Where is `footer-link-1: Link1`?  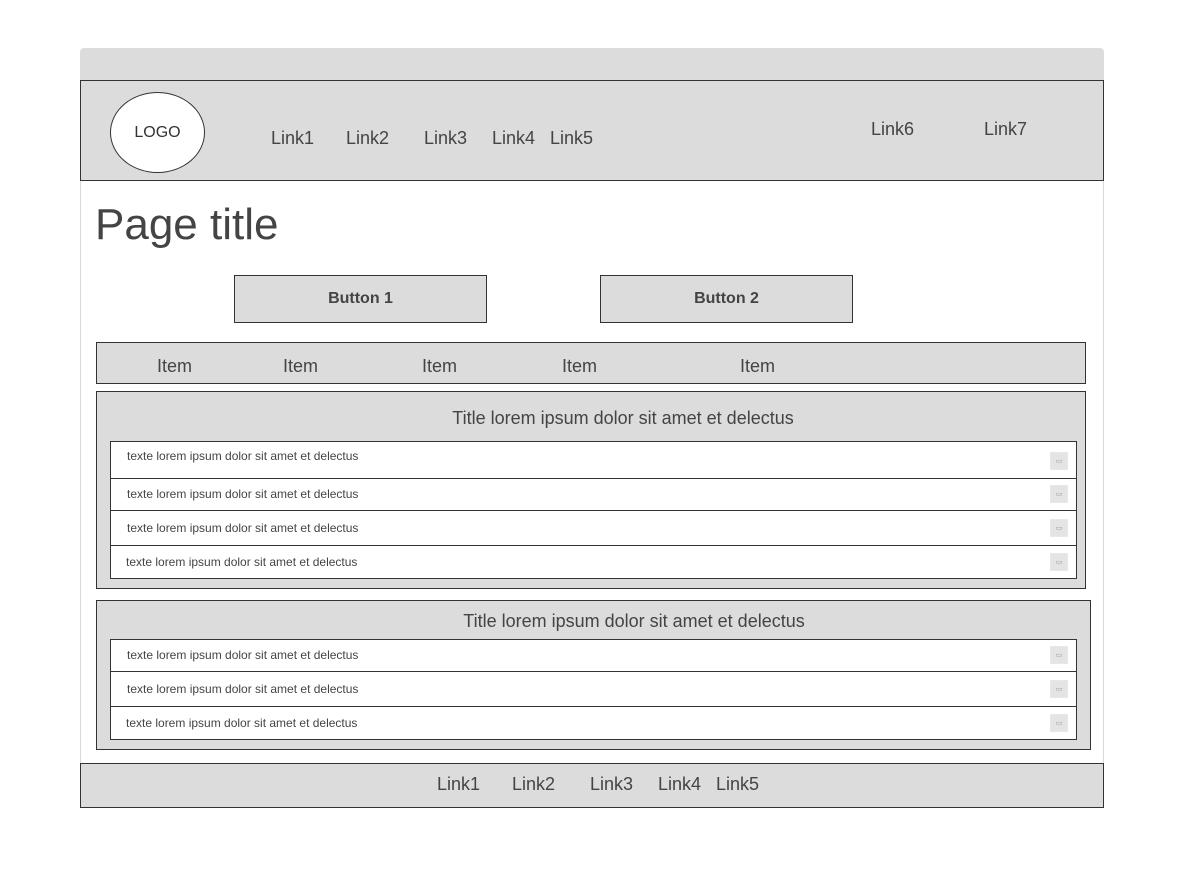 footer-link-1: Link1 is located at coordinates (458, 784).